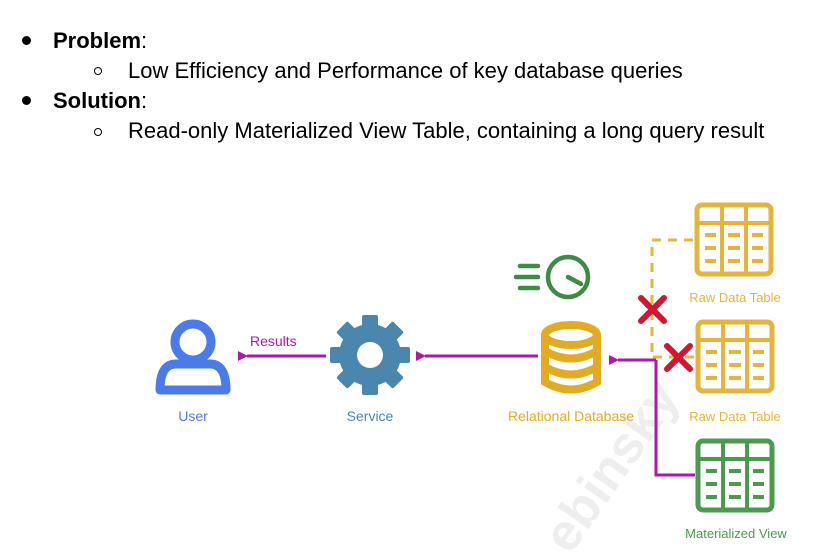 The height and width of the screenshot is (559, 815). Describe the element at coordinates (735, 475) in the screenshot. I see `materialized-view-icon` at that location.